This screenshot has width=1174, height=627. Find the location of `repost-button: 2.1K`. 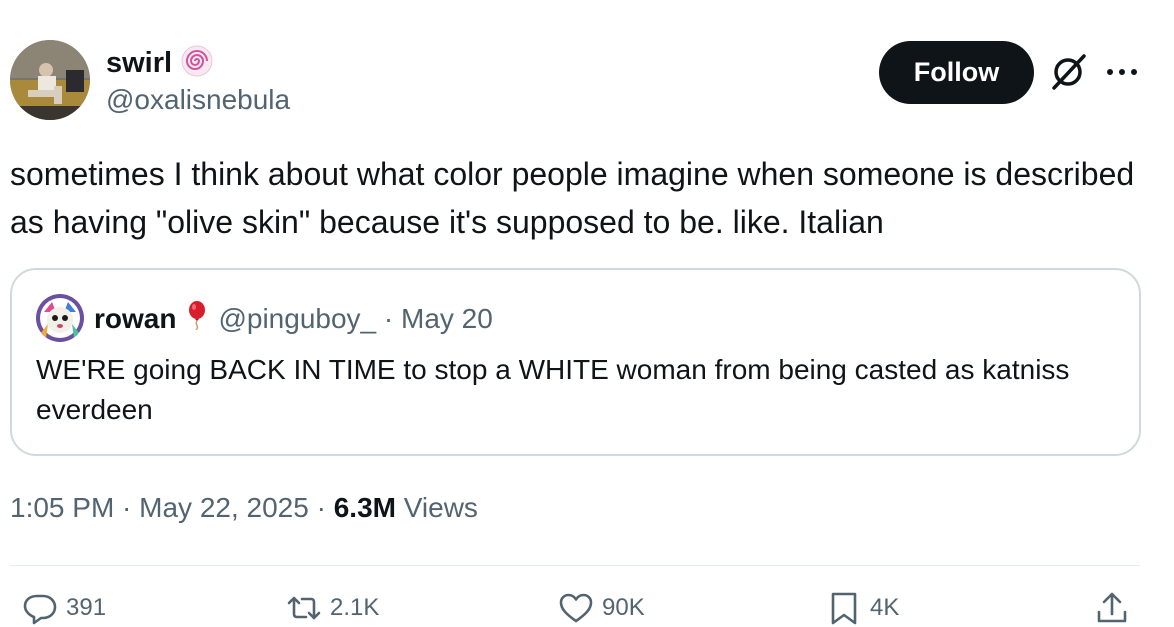

repost-button: 2.1K is located at coordinates (332, 608).